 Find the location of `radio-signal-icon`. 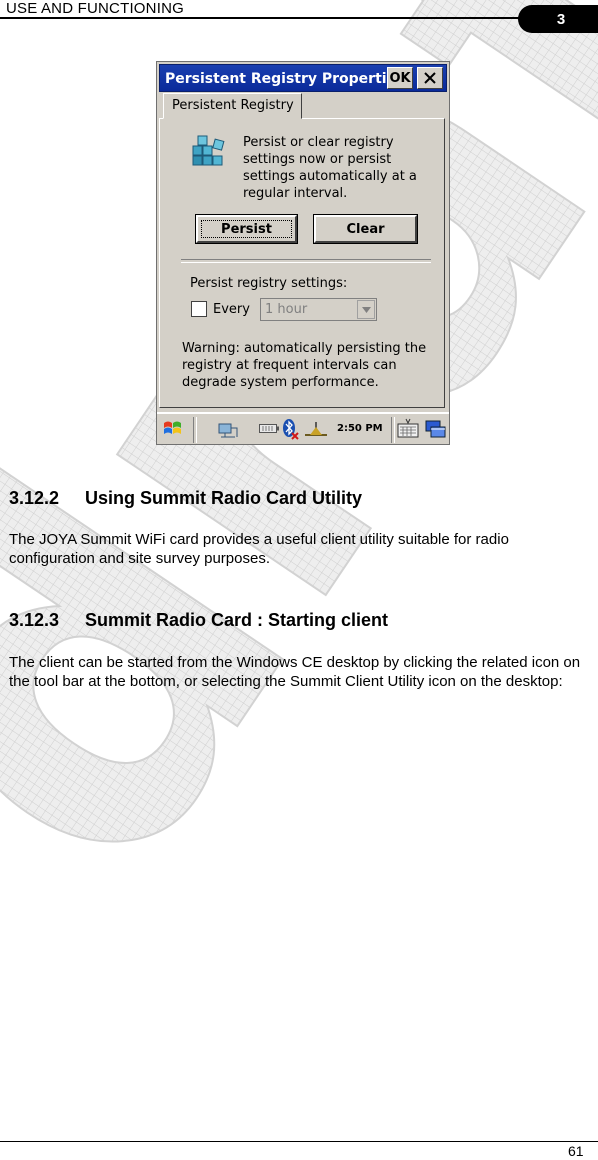

radio-signal-icon is located at coordinates (316, 429).